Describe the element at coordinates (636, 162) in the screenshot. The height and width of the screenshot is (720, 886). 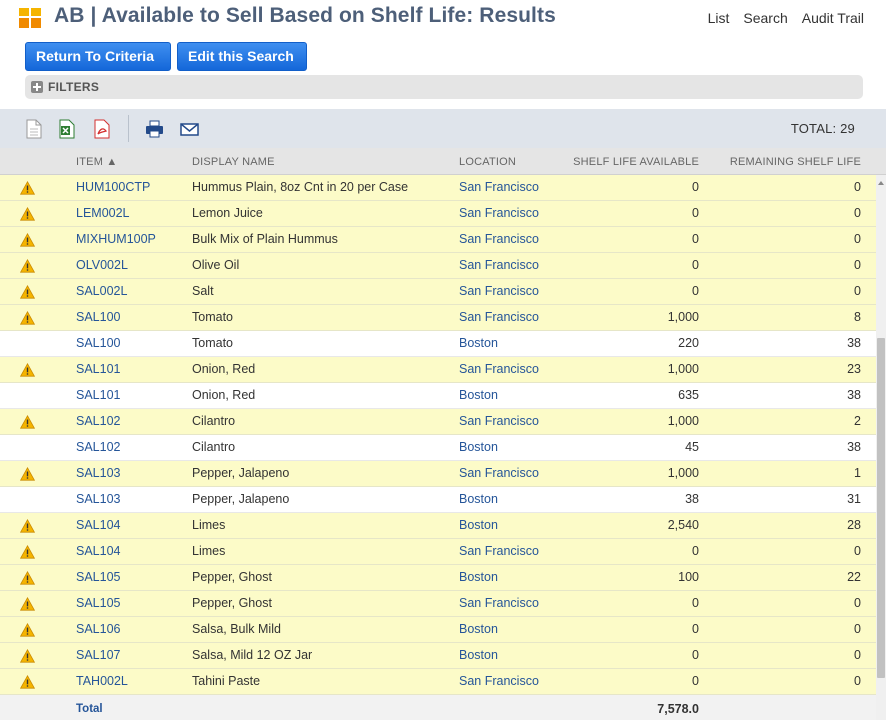
I see `column-shelf-life-available: SHELF LIFE AVAILABLE` at that location.